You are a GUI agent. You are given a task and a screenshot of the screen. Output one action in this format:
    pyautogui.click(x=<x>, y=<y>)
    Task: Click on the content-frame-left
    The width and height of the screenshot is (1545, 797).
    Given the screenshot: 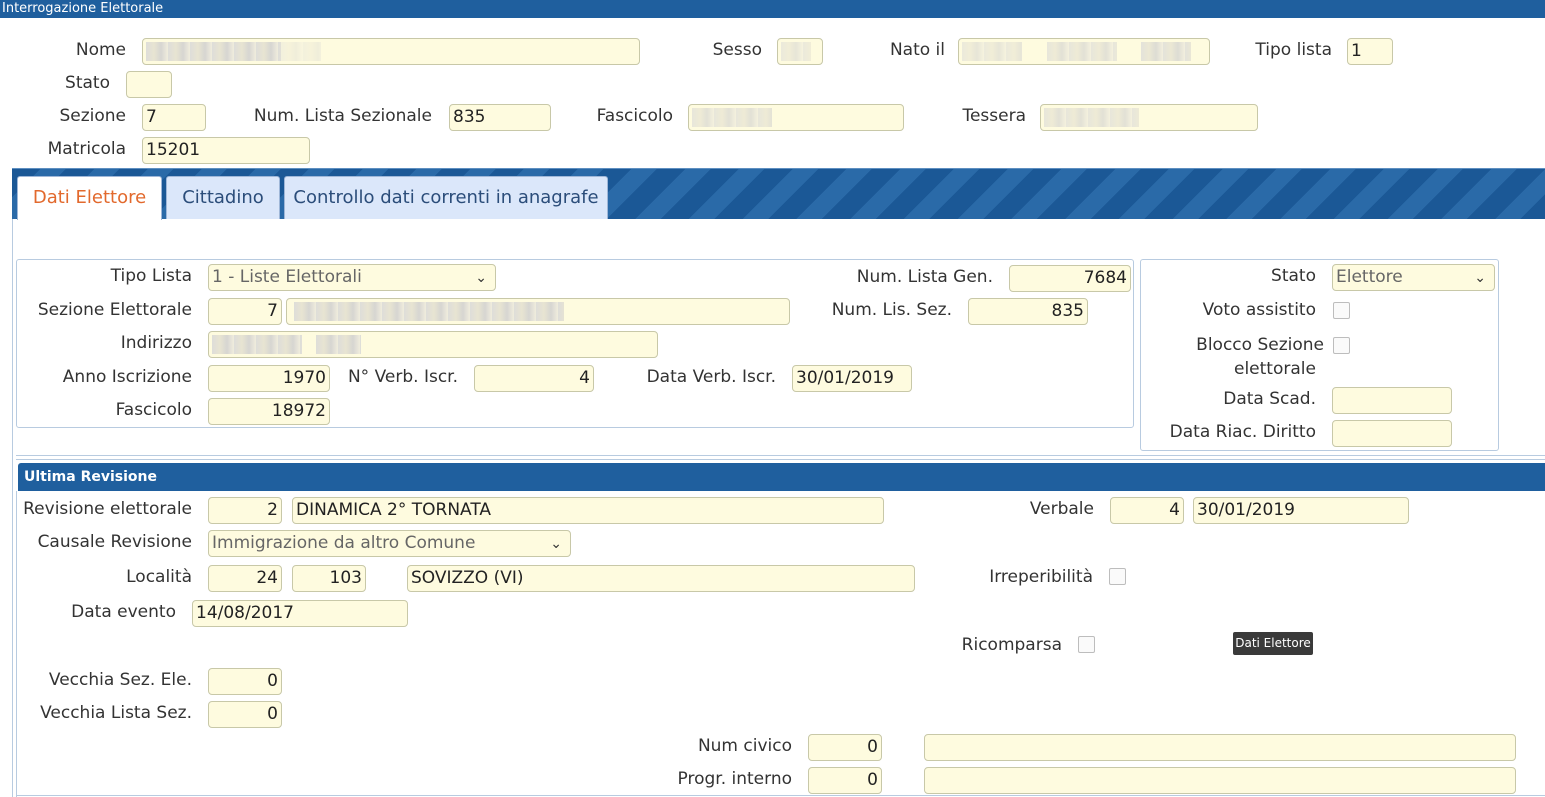 What is the action you would take?
    pyautogui.click(x=12, y=508)
    